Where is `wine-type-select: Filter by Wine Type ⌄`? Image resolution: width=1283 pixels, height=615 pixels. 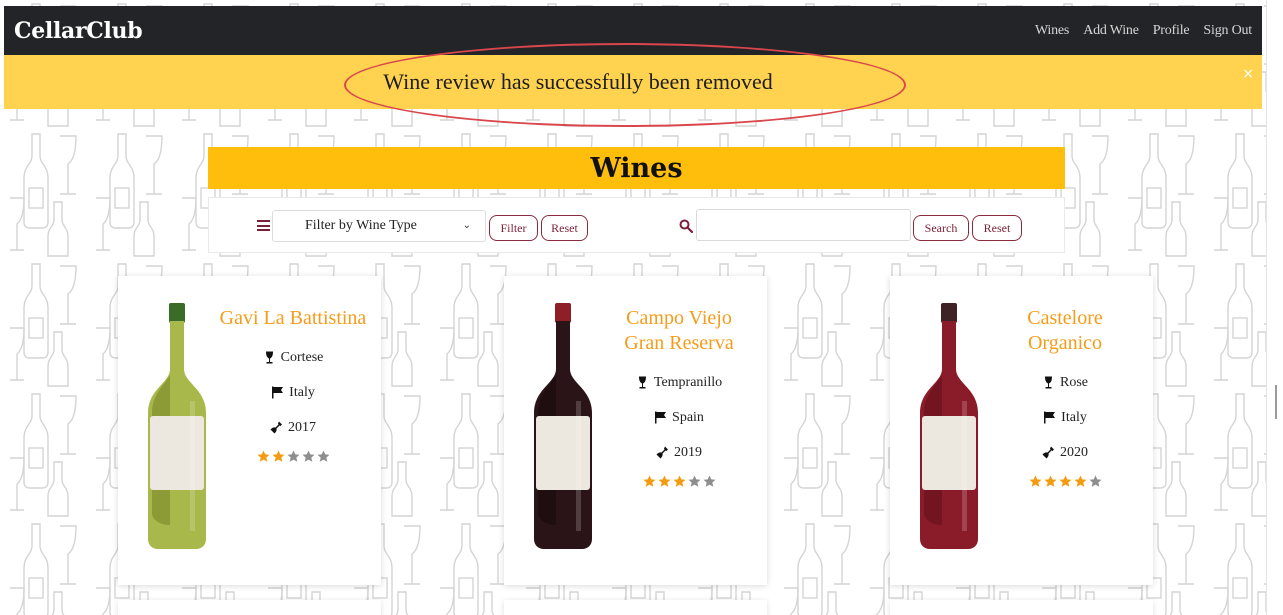 wine-type-select: Filter by Wine Type ⌄ is located at coordinates (379, 226).